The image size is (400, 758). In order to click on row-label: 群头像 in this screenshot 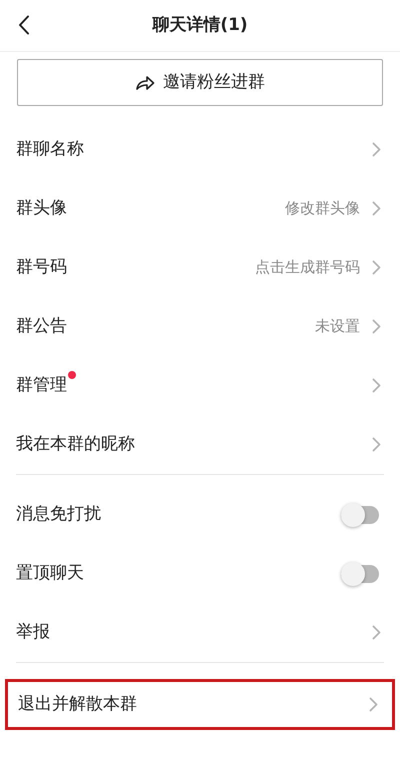, I will do `click(41, 208)`.